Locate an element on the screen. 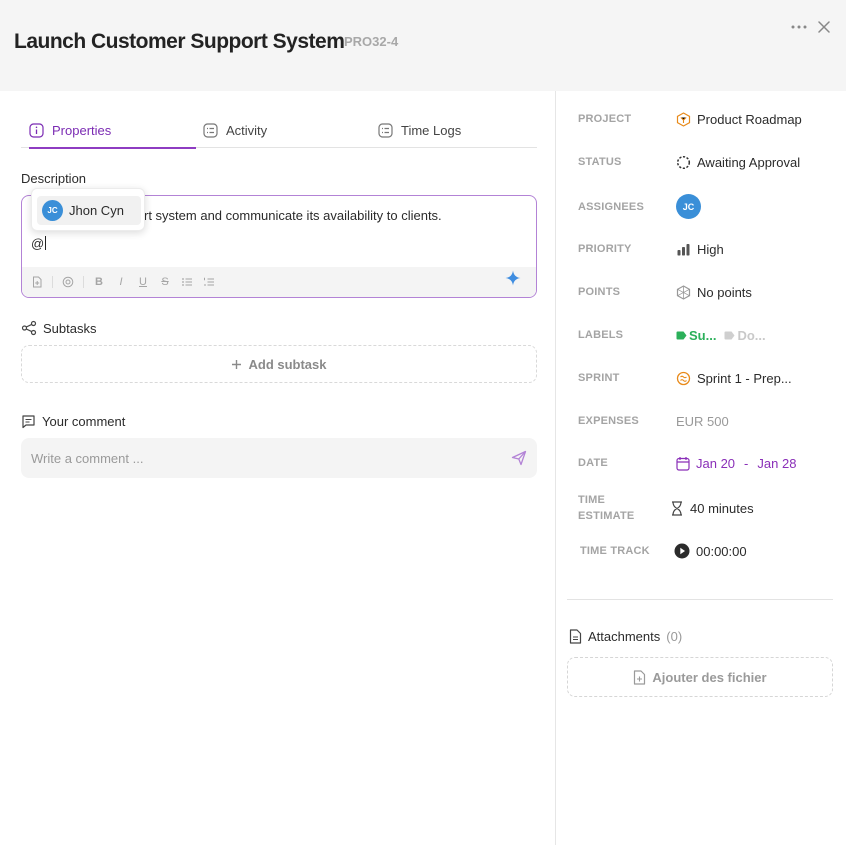 This screenshot has width=846, height=845. attach-file-icon is located at coordinates (37, 282).